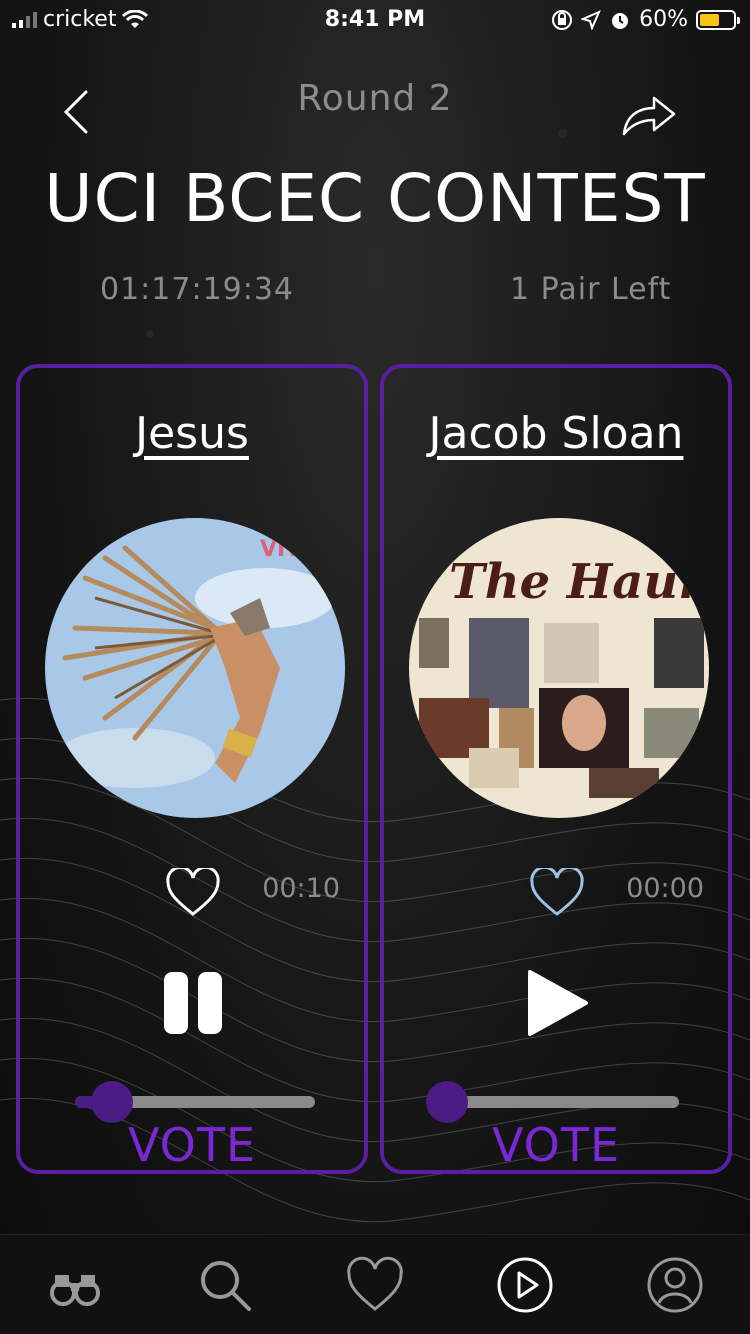 Image resolution: width=750 pixels, height=1334 pixels. I want to click on status-bar: cricket 8:41 PM 60%, so click(375, 20).